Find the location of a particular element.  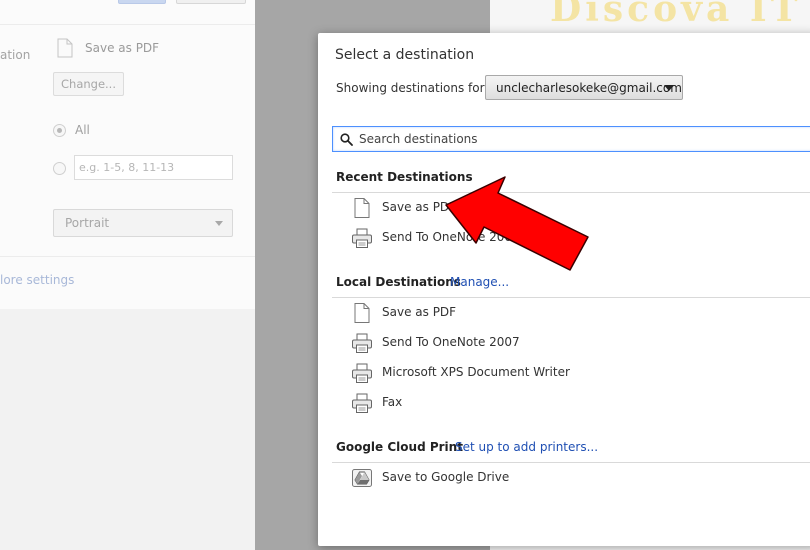

showing-destinations-label: Showing destinations for is located at coordinates (410, 88).